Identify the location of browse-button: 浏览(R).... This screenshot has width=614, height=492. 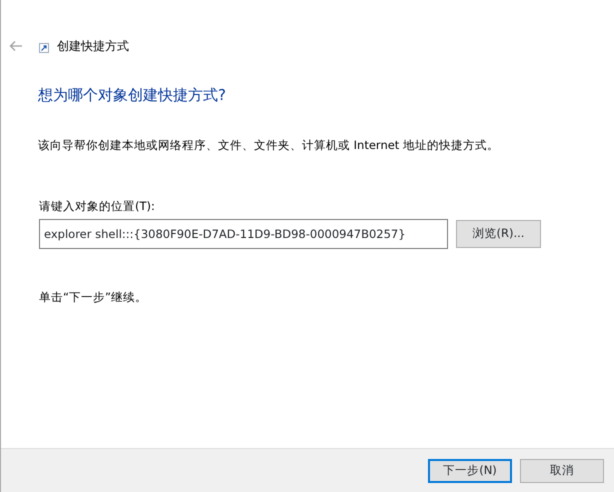
(498, 234).